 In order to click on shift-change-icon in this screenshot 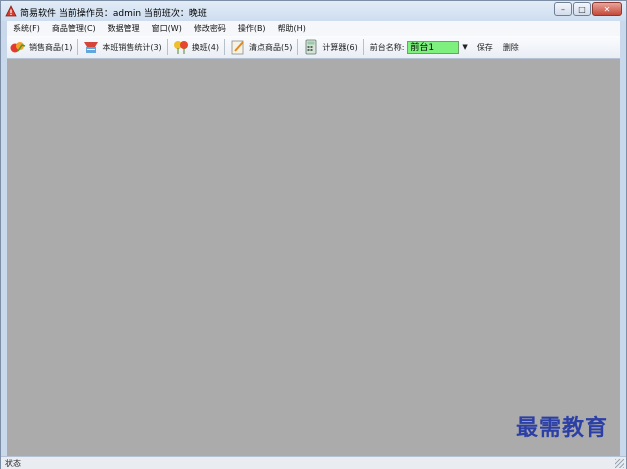, I will do `click(180, 47)`.